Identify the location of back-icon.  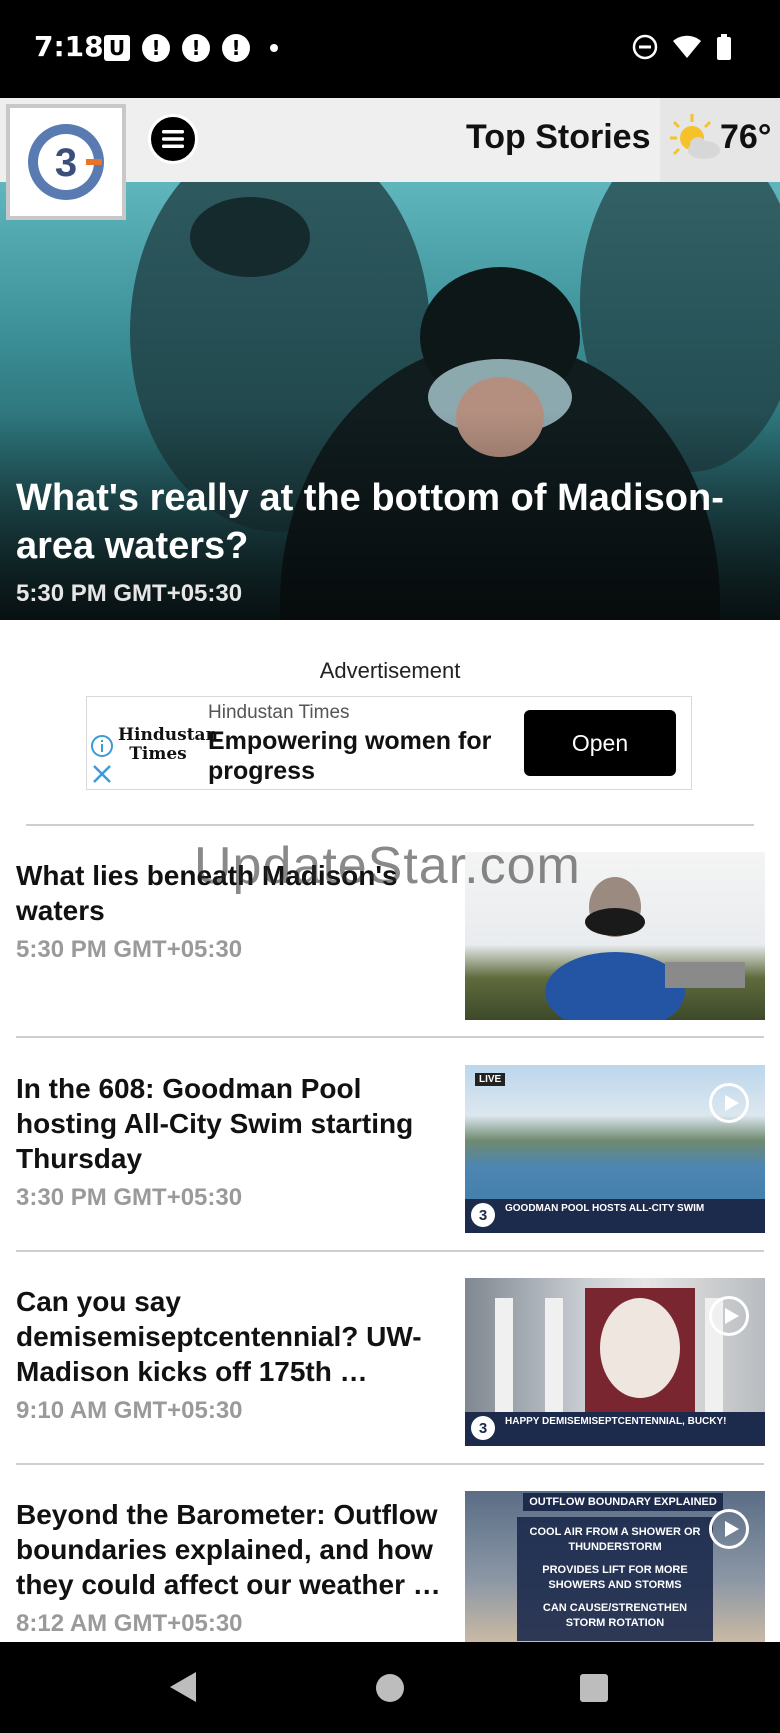
(183, 1687).